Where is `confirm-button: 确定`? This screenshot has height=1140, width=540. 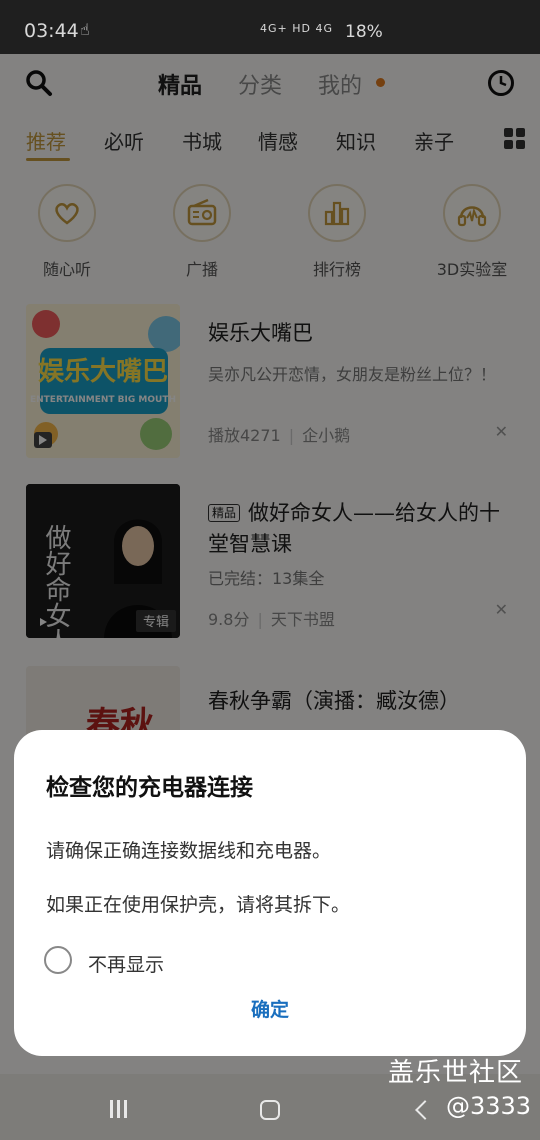 confirm-button: 确定 is located at coordinates (270, 1010).